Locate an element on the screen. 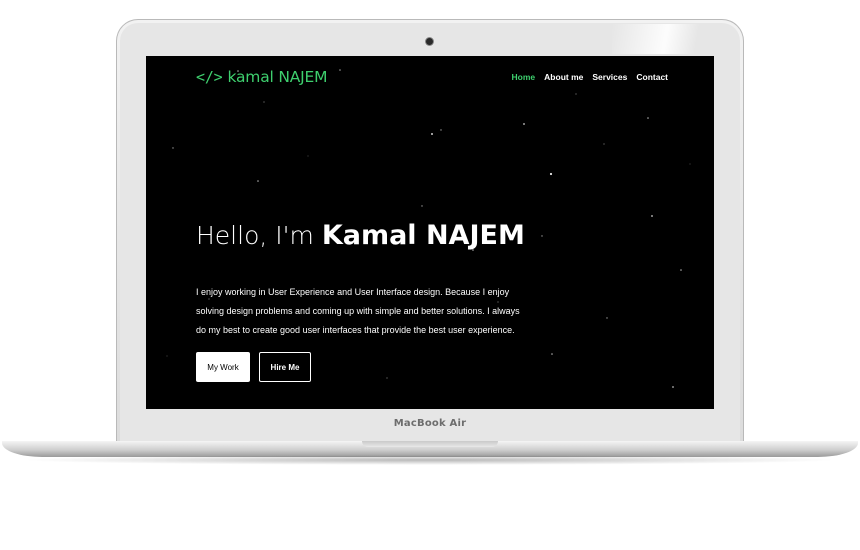 Image resolution: width=860 pixels, height=550 pixels. screen-glare is located at coordinates (672, 39).